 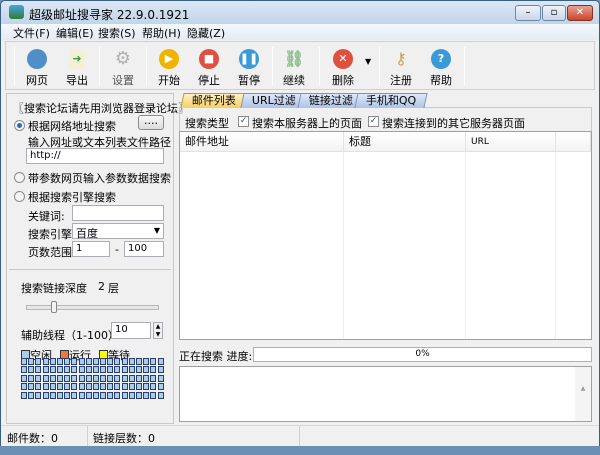 What do you see at coordinates (214, 100) in the screenshot?
I see `tab-email-list: 邮件列表` at bounding box center [214, 100].